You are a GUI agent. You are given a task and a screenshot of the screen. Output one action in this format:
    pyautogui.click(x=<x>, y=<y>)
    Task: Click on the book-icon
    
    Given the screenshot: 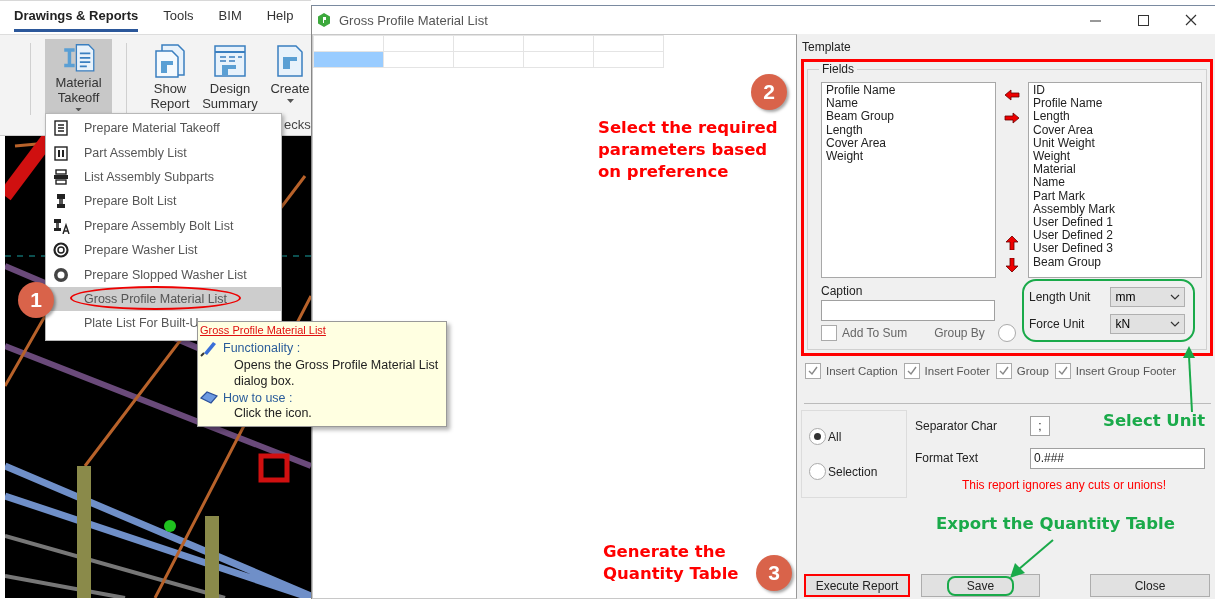 What is the action you would take?
    pyautogui.click(x=209, y=398)
    